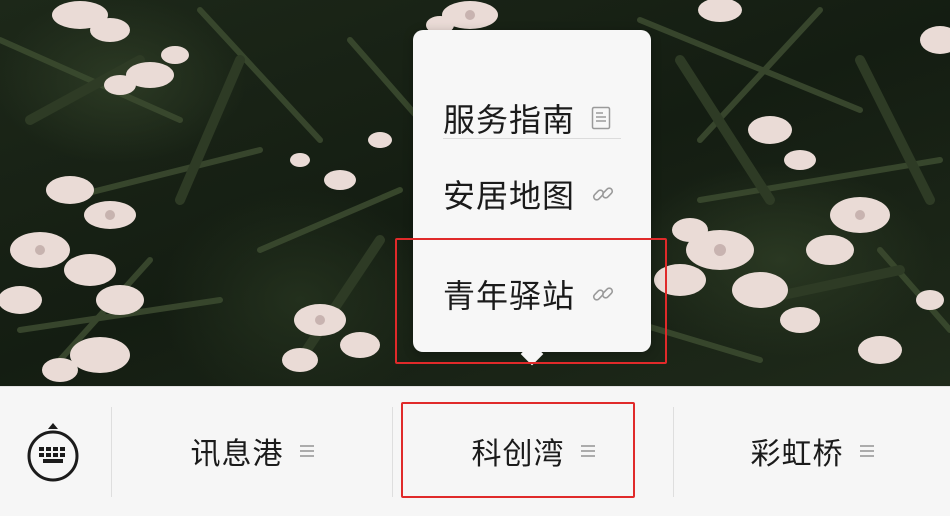 This screenshot has width=950, height=516. I want to click on keyboard-toggle-button, so click(53, 452).